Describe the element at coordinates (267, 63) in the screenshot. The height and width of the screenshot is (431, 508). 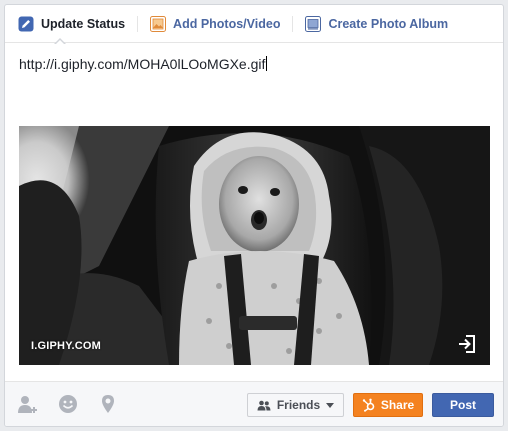
I see `text-caret` at that location.